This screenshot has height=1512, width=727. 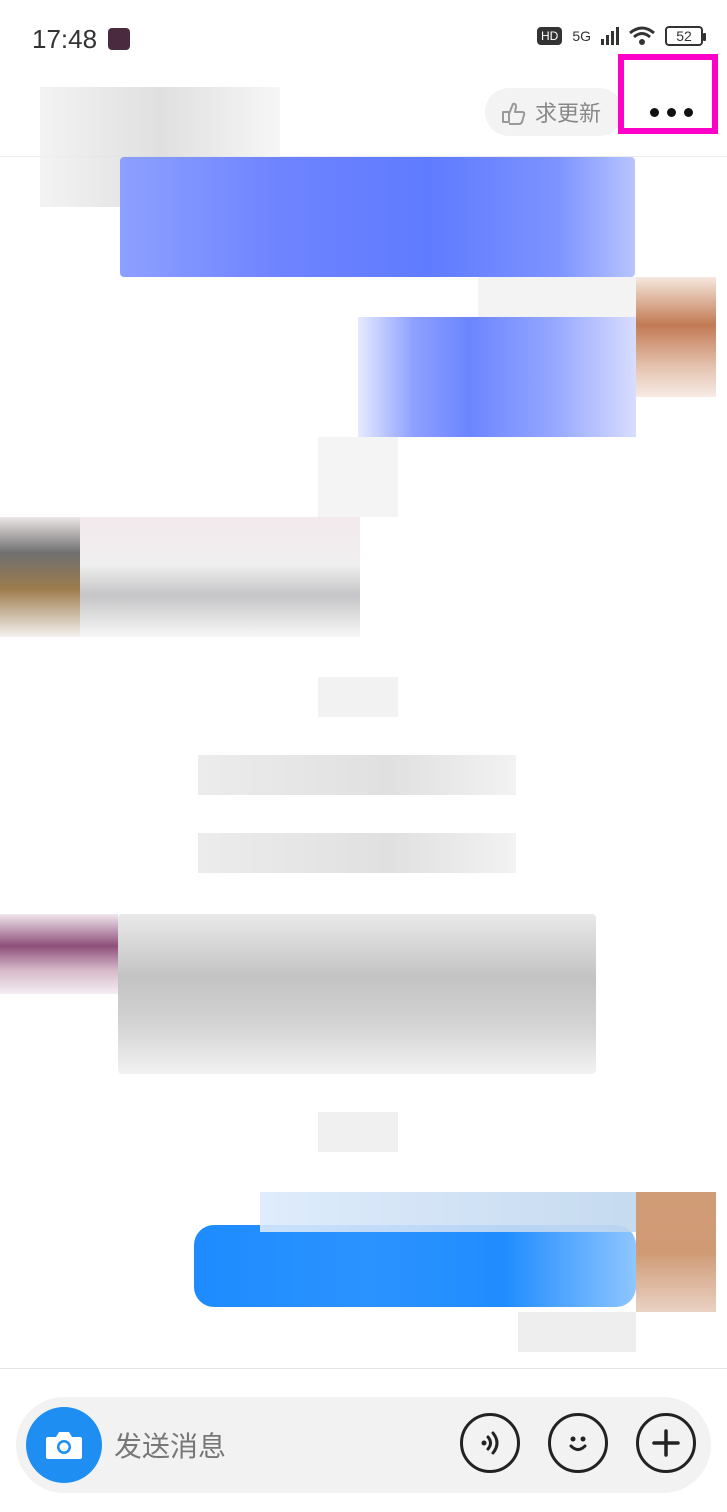 What do you see at coordinates (65, 39) in the screenshot?
I see `status-time: 17:48` at bounding box center [65, 39].